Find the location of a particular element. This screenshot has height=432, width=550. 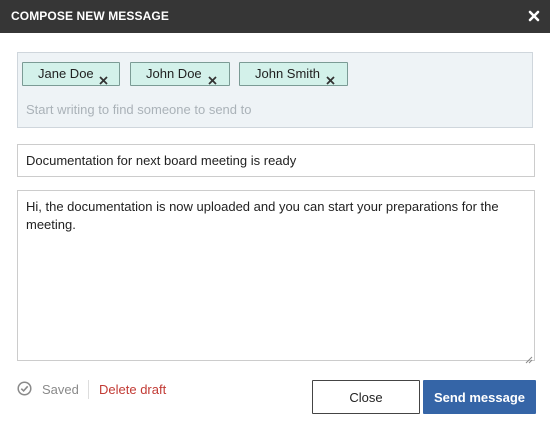

recipient-chip: John Smith is located at coordinates (293, 74).